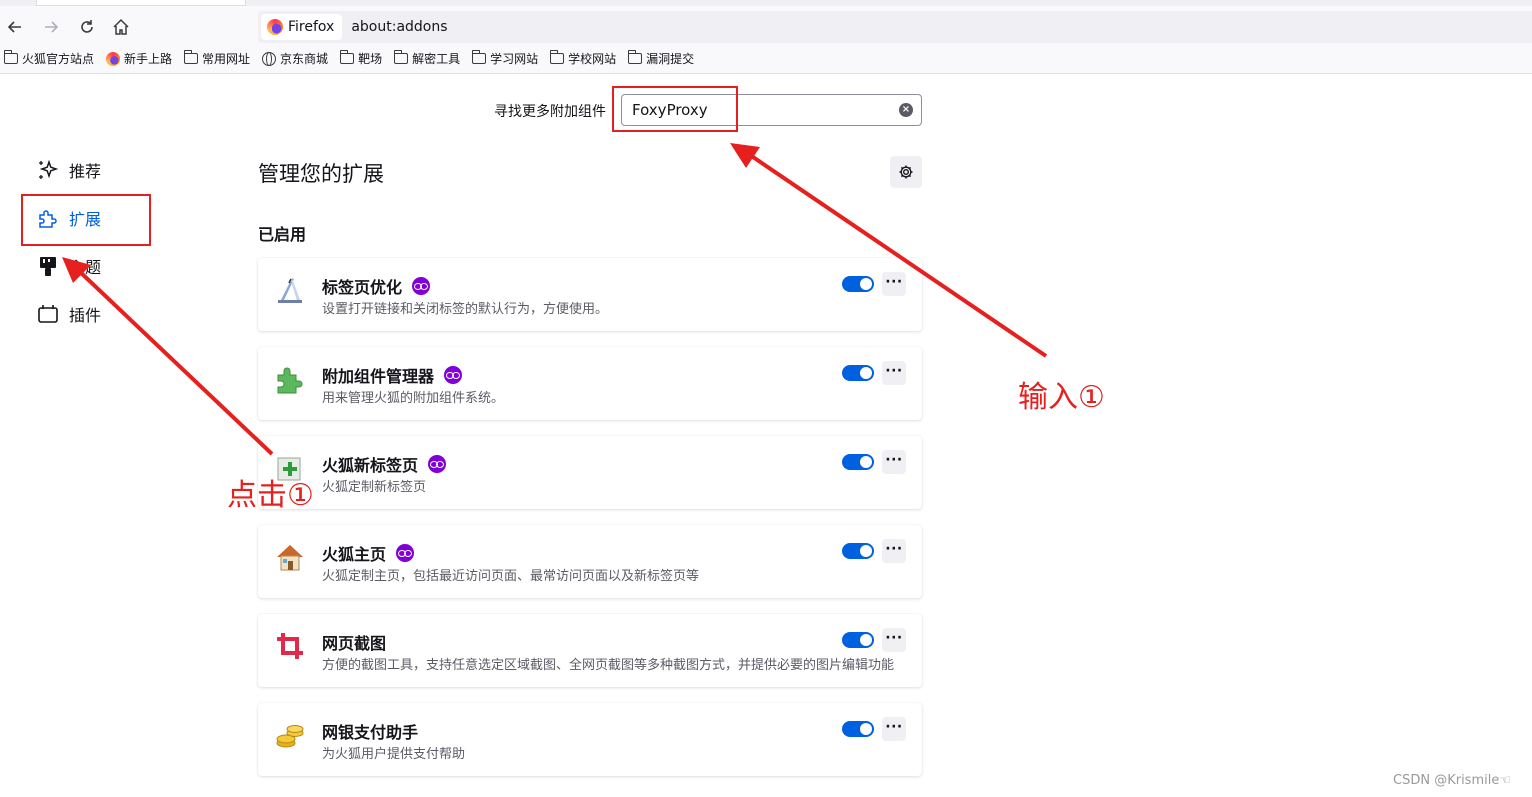 This screenshot has height=797, width=1532. What do you see at coordinates (290, 557) in the screenshot?
I see `house-icon` at bounding box center [290, 557].